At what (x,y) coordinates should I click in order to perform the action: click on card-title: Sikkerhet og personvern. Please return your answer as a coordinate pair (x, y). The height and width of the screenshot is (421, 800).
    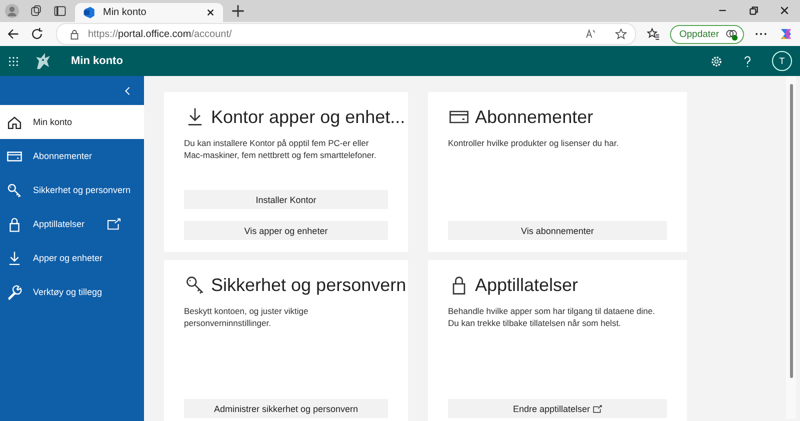
    Looking at the image, I should click on (308, 285).